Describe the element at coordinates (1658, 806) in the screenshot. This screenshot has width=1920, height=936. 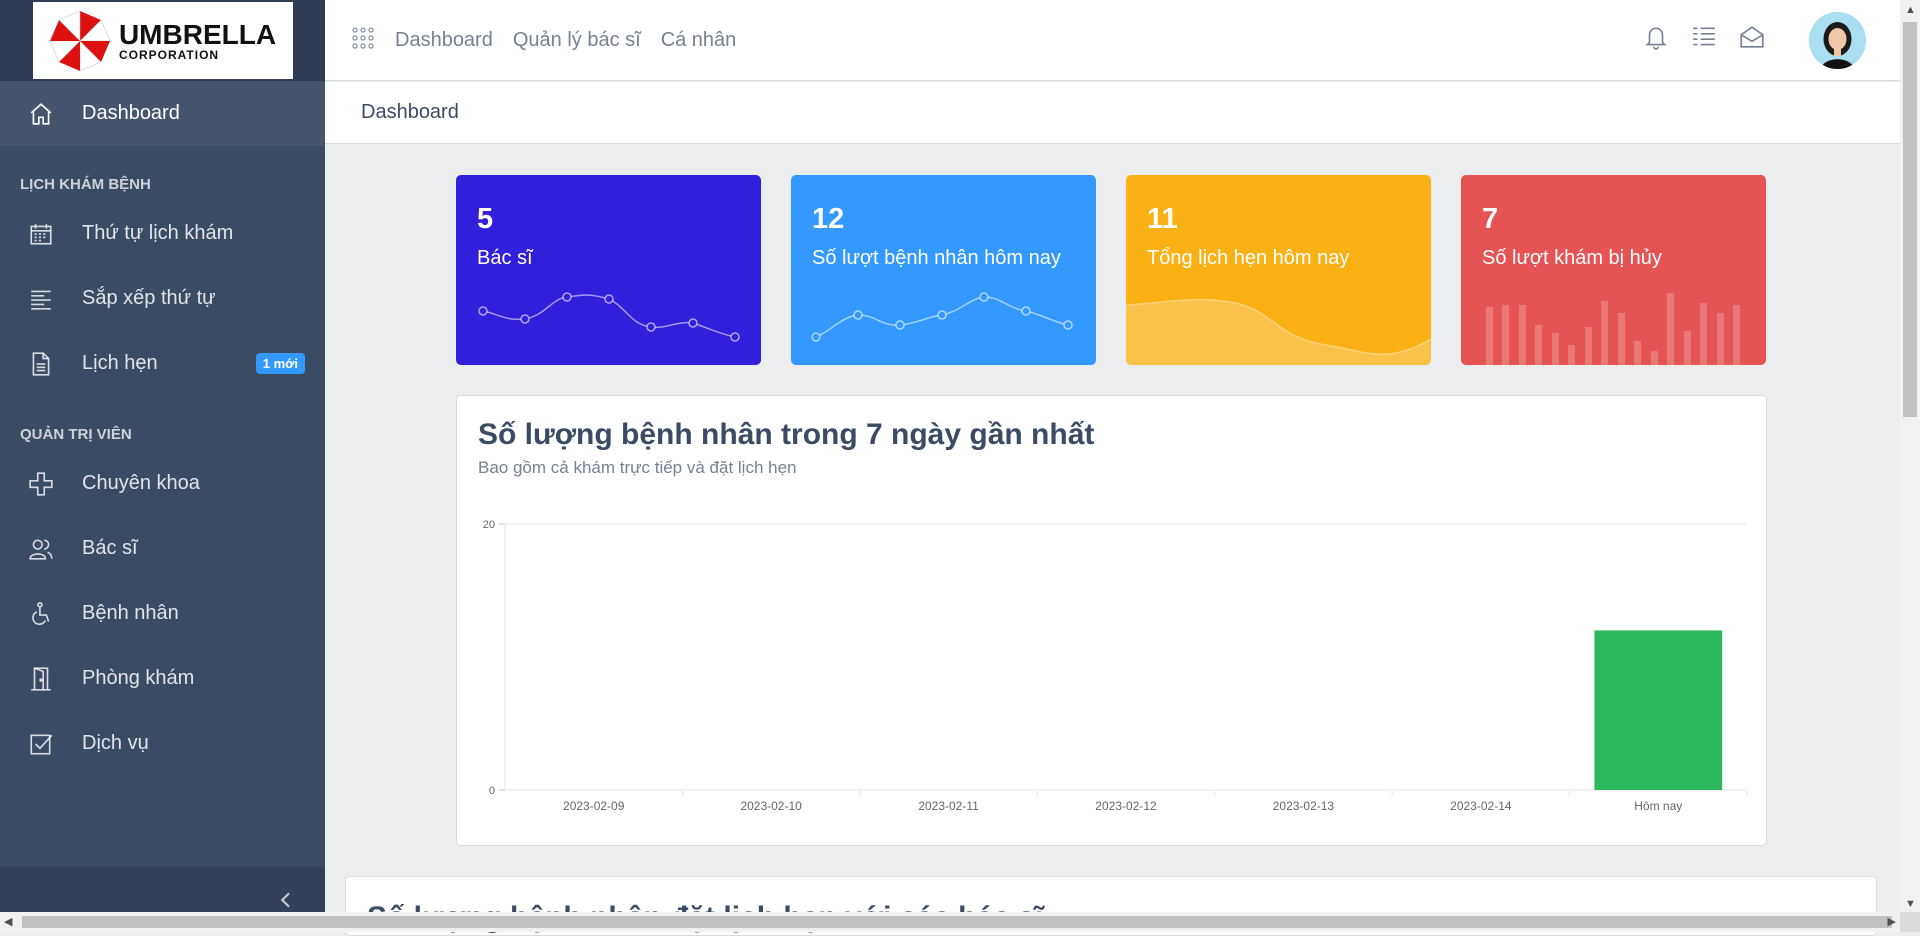
I see `x-tick-label: Hôm nay` at that location.